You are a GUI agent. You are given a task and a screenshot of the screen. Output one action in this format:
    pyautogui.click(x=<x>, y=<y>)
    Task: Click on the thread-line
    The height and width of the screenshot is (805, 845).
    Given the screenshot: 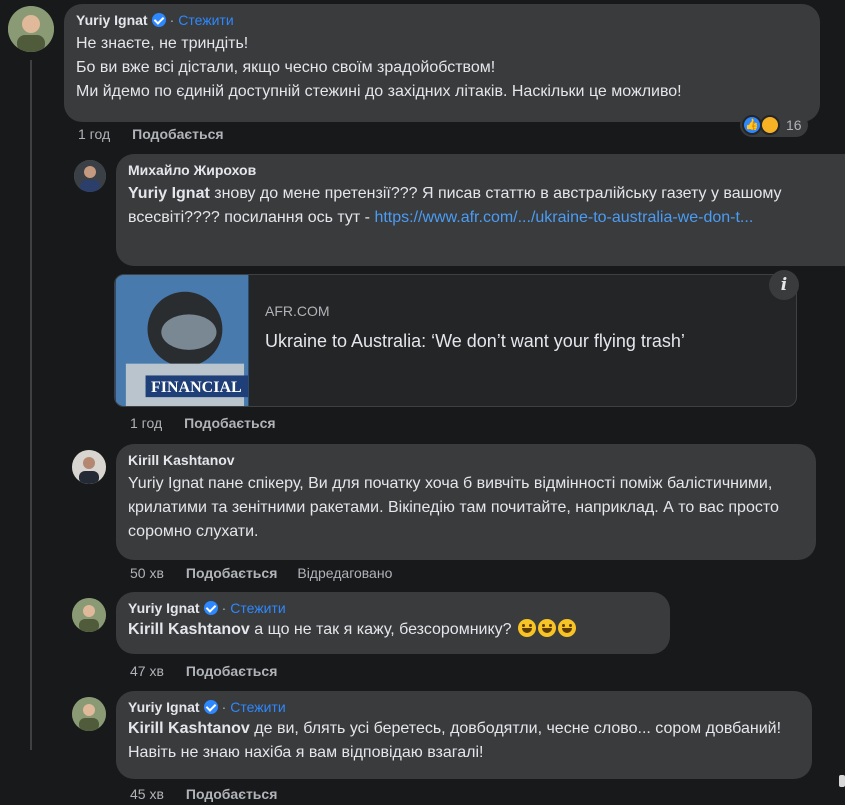 What is the action you would take?
    pyautogui.click(x=31, y=405)
    